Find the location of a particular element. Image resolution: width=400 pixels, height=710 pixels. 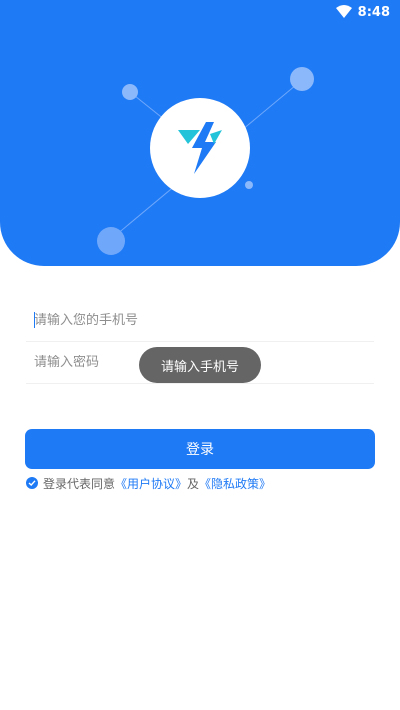

lightning-logo-icon is located at coordinates (200, 148).